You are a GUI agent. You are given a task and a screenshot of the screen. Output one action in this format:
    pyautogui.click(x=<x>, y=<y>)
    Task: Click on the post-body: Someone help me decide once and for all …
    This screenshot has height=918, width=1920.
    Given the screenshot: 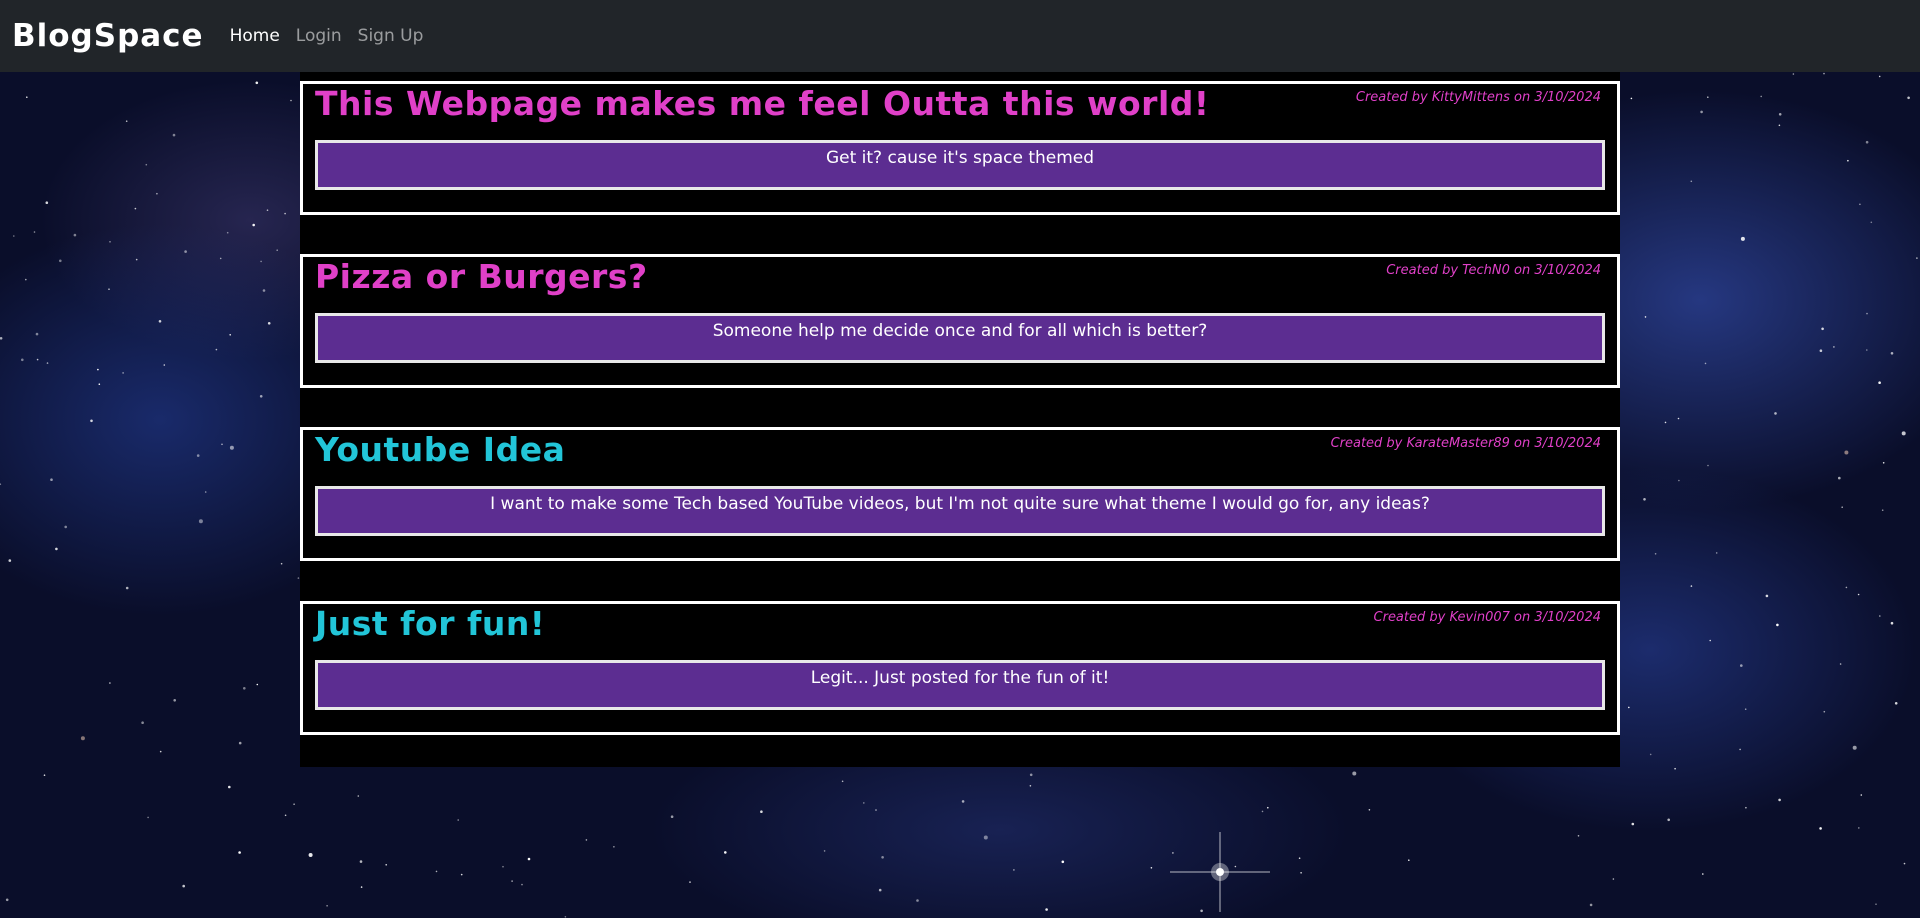 What is the action you would take?
    pyautogui.click(x=960, y=338)
    